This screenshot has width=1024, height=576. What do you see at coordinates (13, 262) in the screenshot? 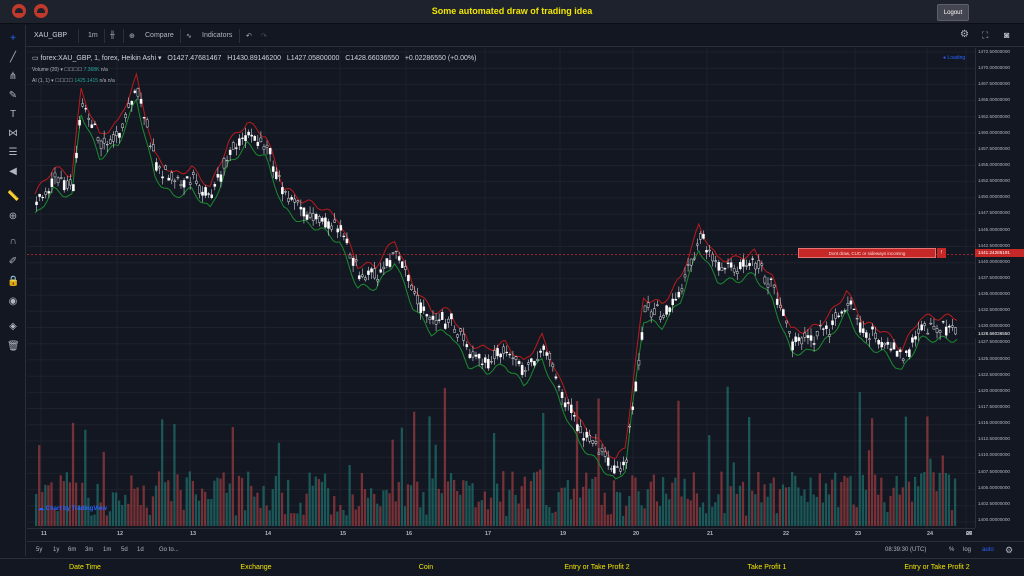
I see `stay-drawing-icon: ✐` at bounding box center [13, 262].